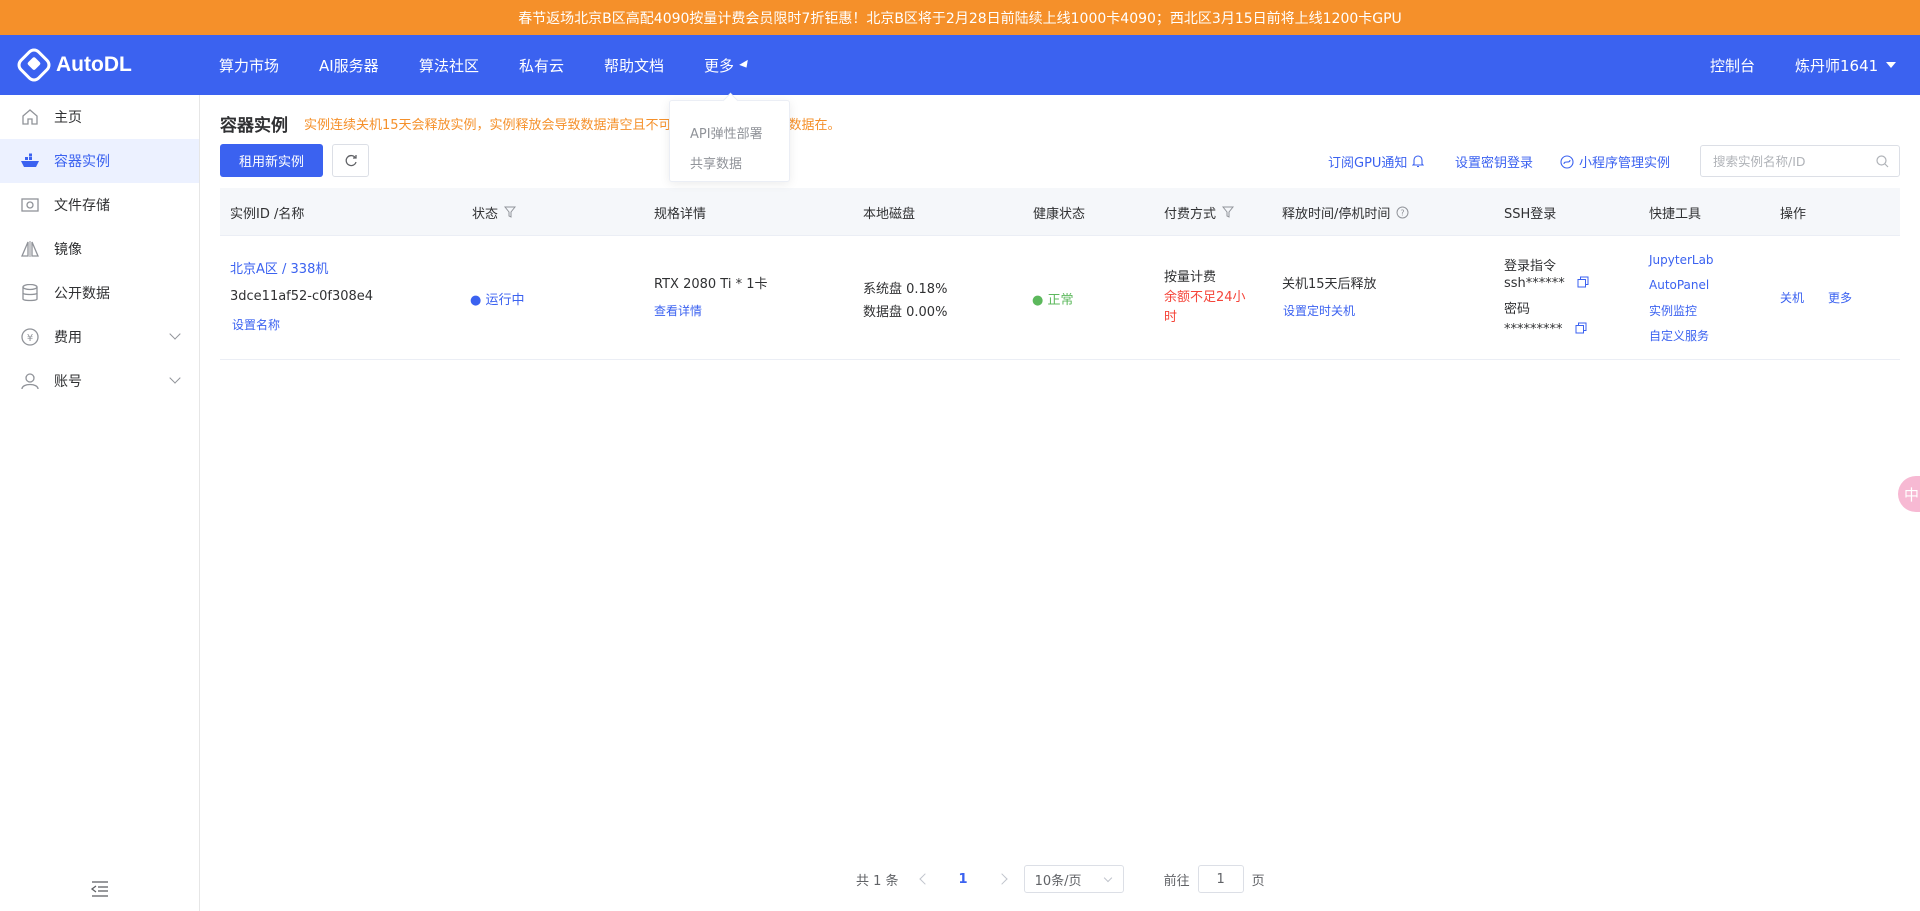  I want to click on brand-logo: AutoDL, so click(73, 65).